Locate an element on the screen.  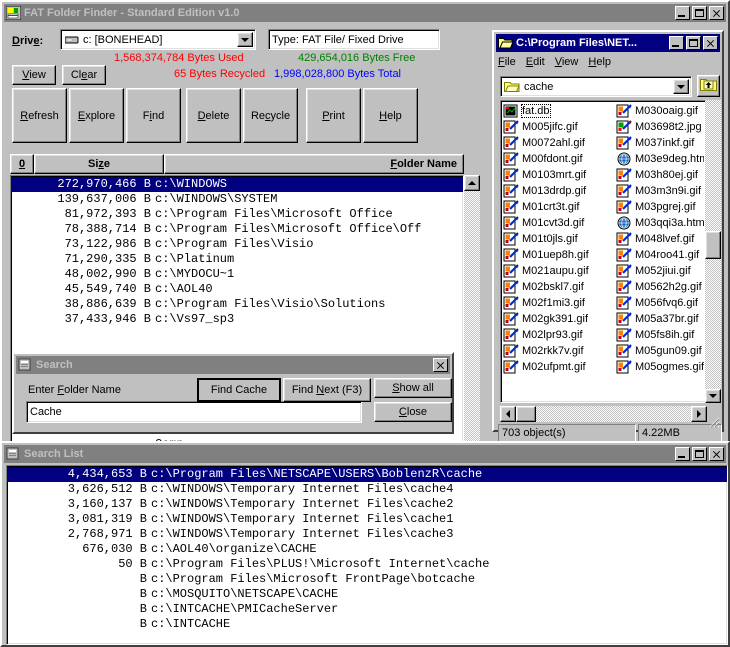
table-row: 71,290,335 B c:\Platinum is located at coordinates (237, 259).